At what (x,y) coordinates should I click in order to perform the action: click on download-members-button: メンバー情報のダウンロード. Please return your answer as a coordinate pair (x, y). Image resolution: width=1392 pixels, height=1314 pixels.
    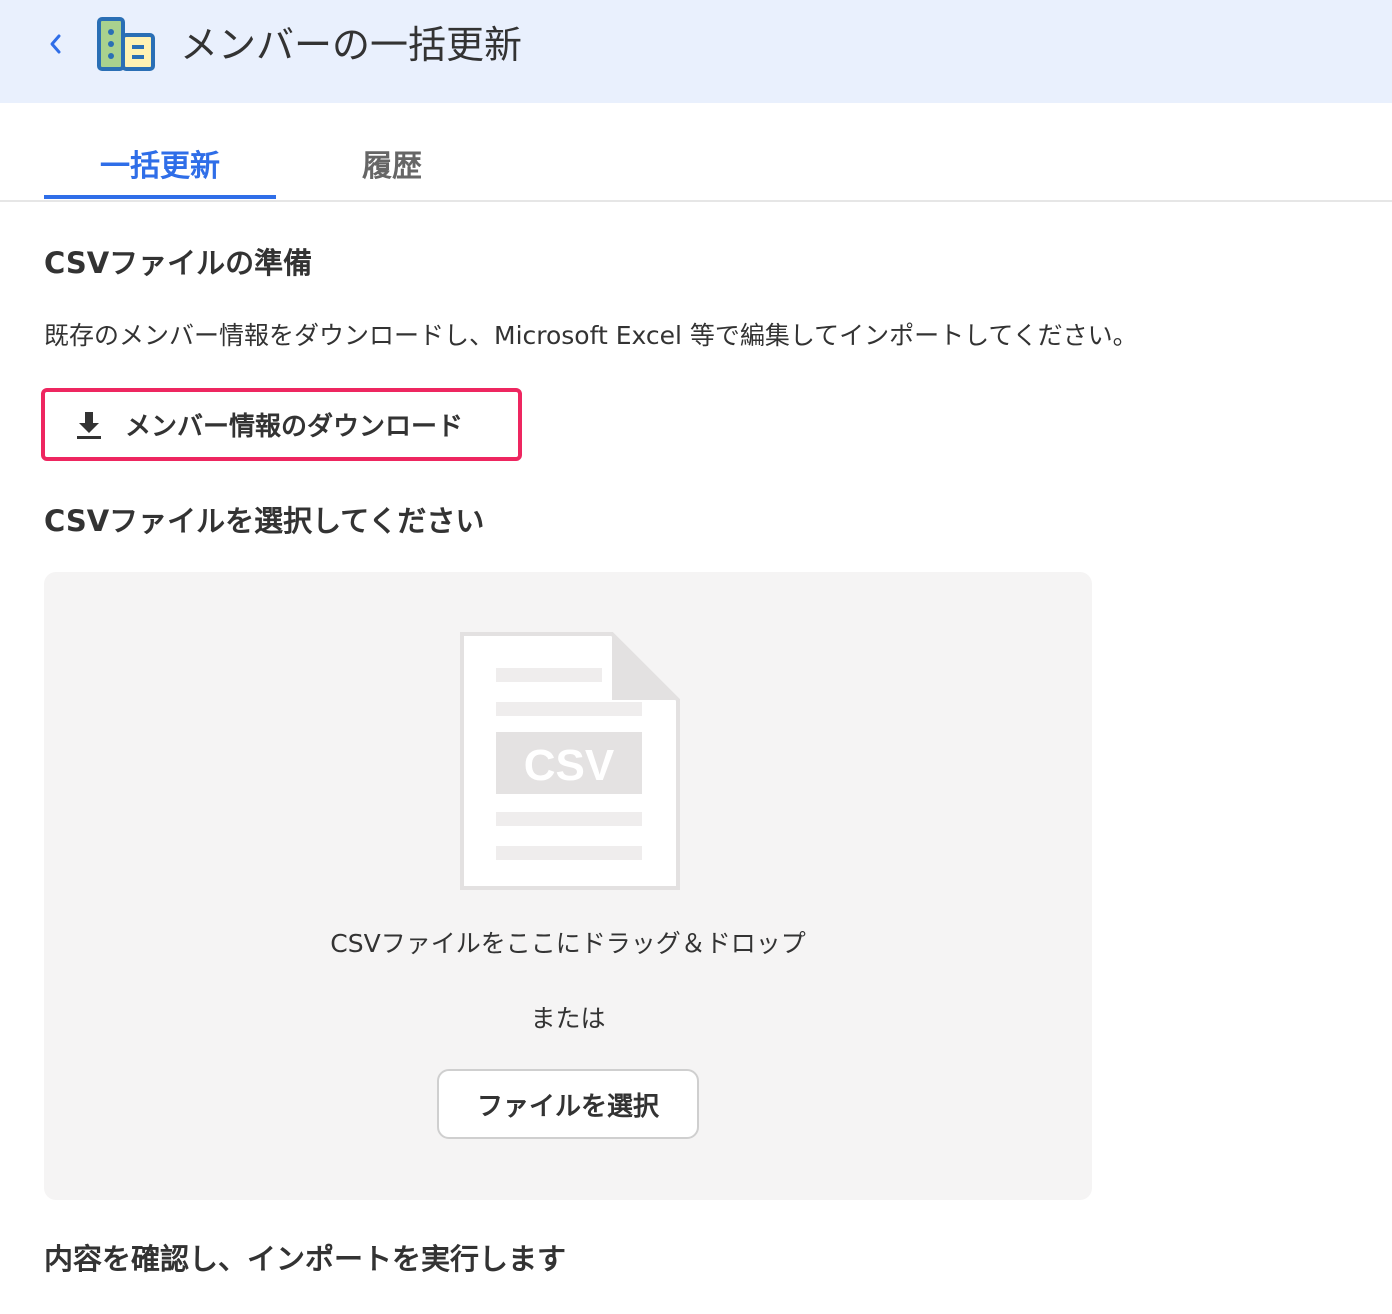
    Looking at the image, I should click on (281, 424).